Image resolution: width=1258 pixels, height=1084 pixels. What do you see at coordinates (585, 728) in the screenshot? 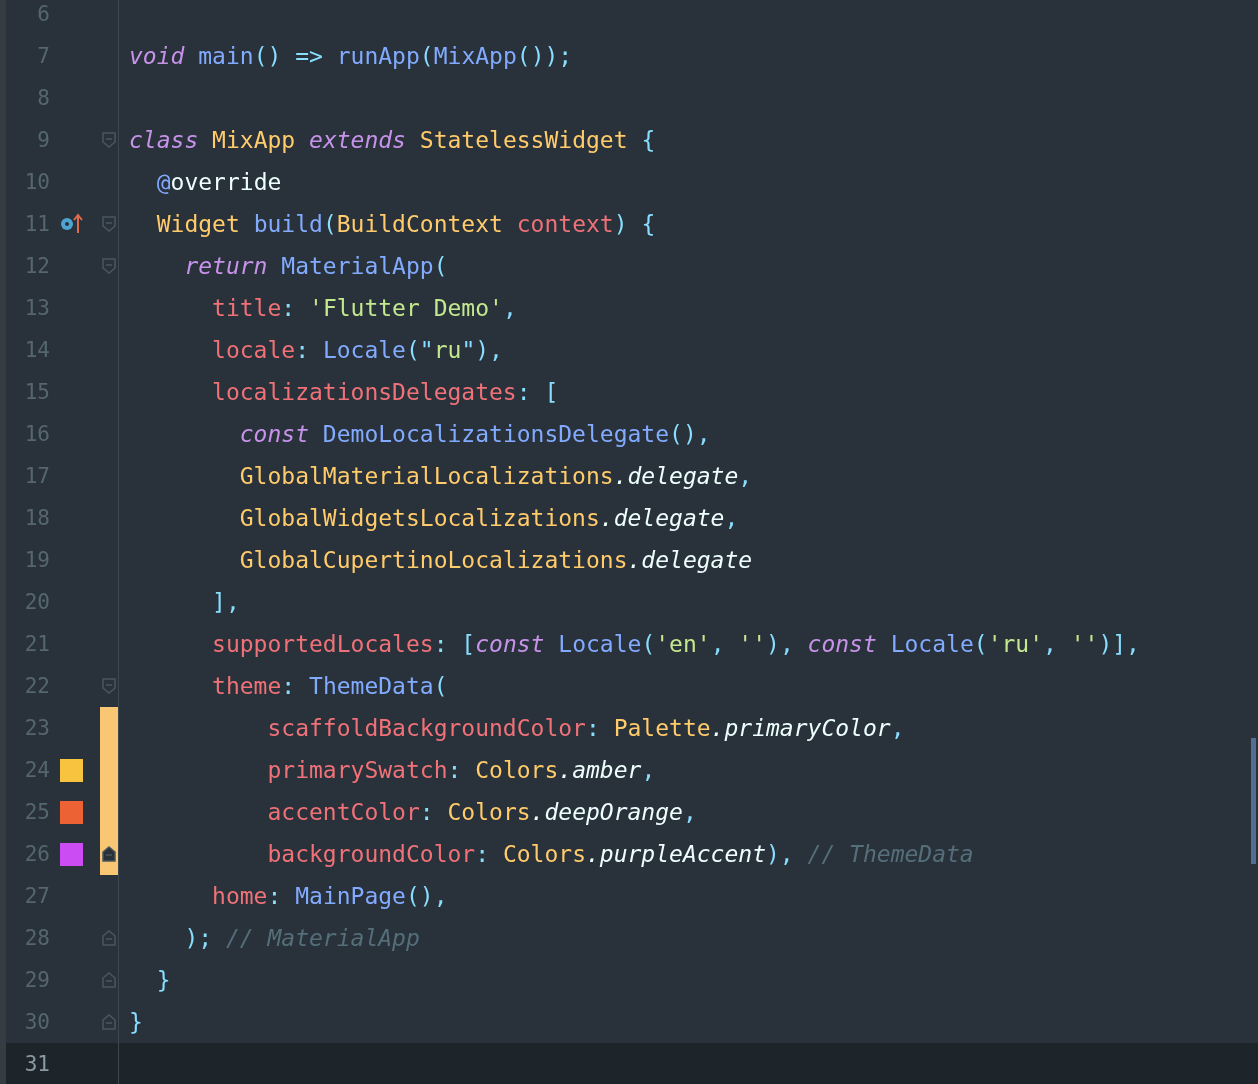
I see `code-line: scaffoldBackgroundColor: Palette.primaryColor,` at bounding box center [585, 728].